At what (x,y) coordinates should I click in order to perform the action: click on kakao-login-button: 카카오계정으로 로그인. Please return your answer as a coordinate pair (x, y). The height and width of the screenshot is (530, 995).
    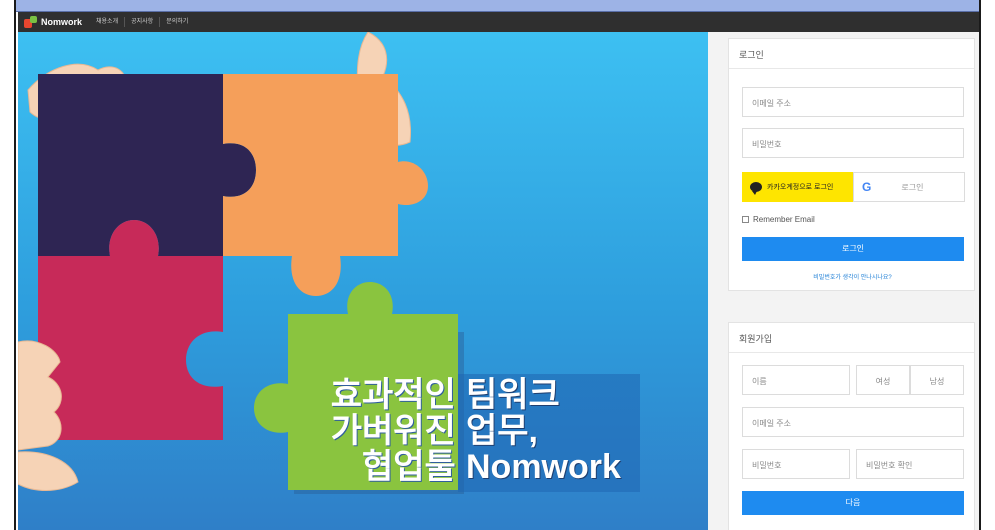
    Looking at the image, I should click on (797, 187).